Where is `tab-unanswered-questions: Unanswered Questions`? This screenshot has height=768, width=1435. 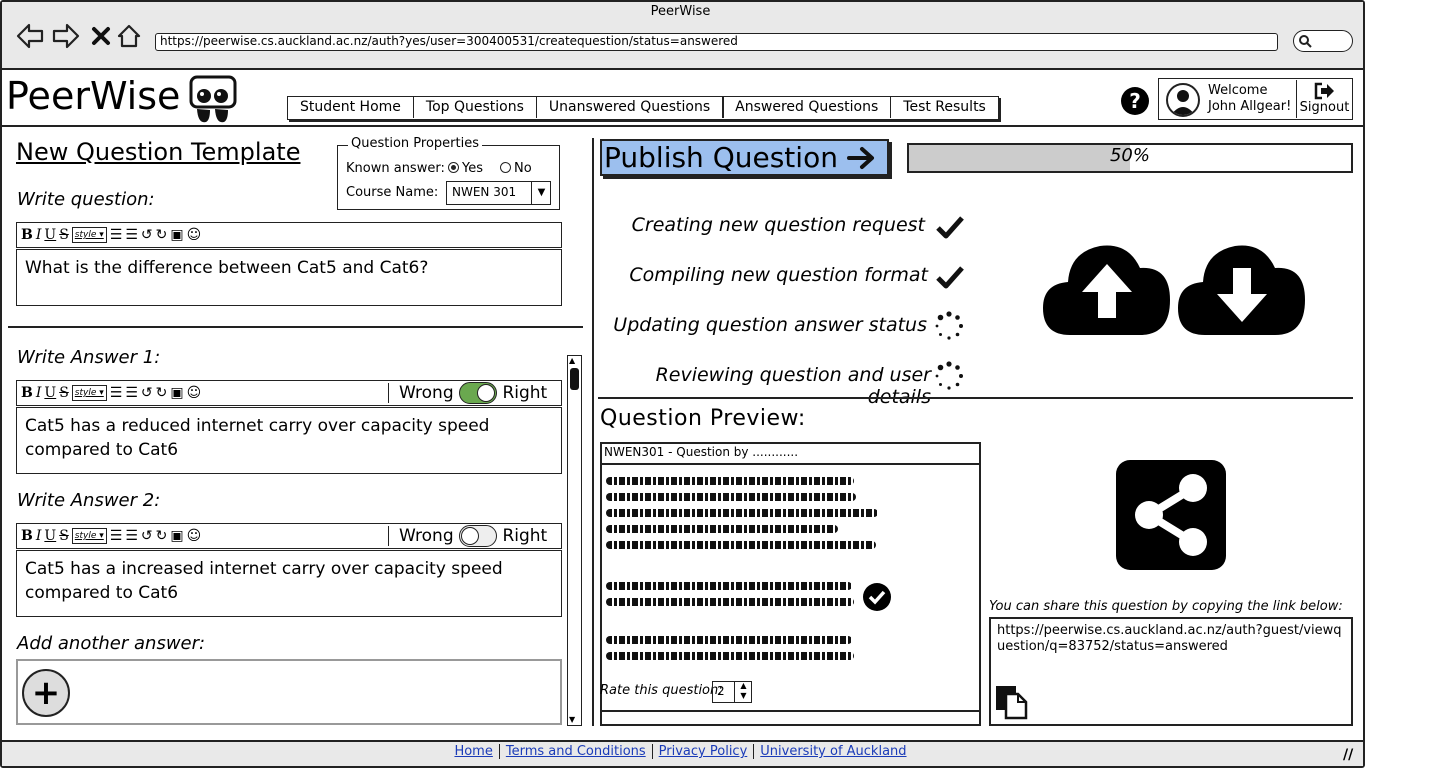
tab-unanswered-questions: Unanswered Questions is located at coordinates (630, 107).